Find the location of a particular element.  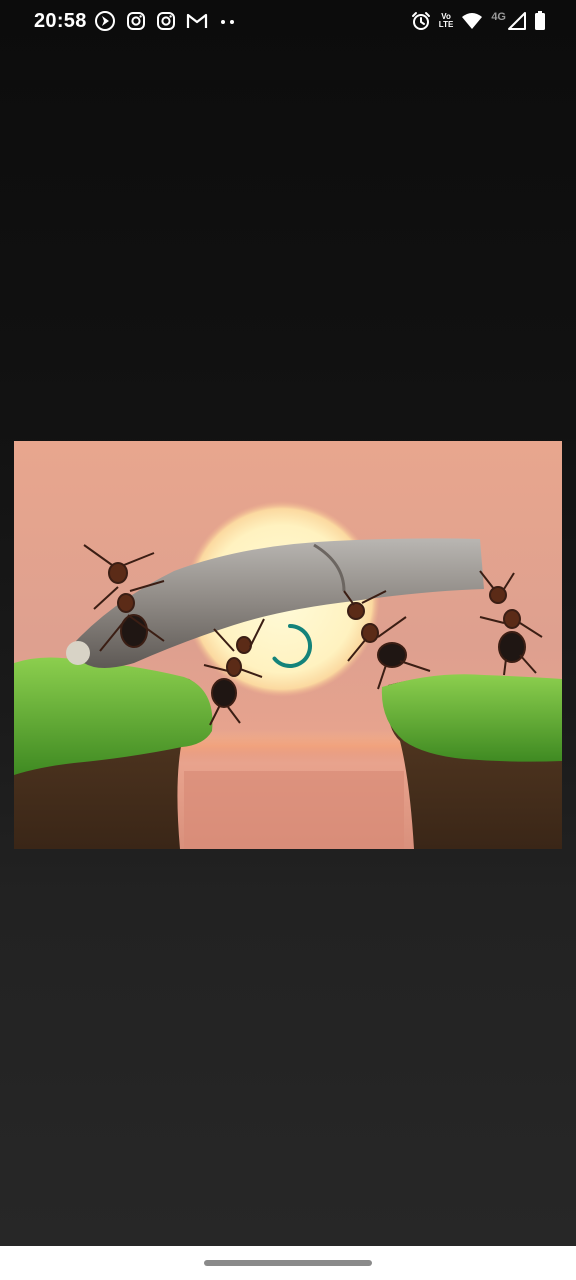

wifi-icon is located at coordinates (472, 21).